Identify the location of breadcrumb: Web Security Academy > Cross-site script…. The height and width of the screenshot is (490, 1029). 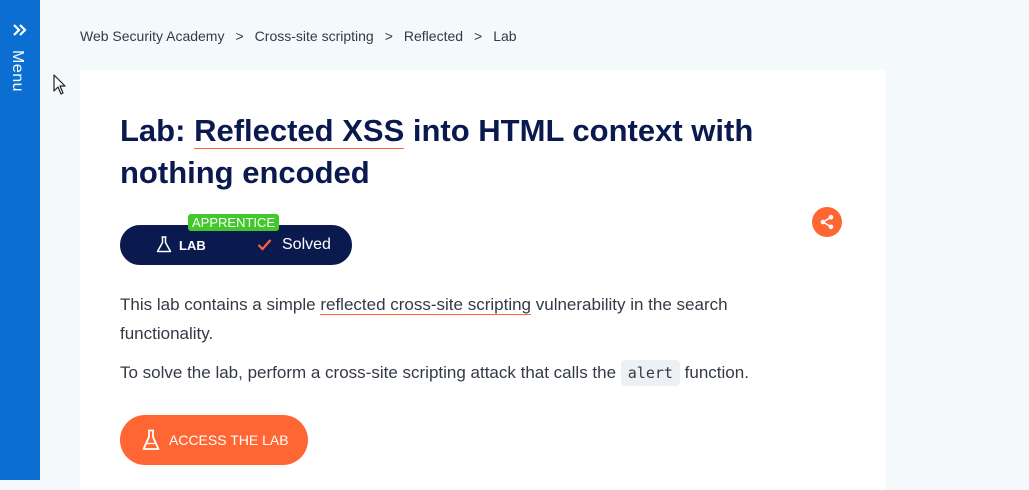
(298, 36).